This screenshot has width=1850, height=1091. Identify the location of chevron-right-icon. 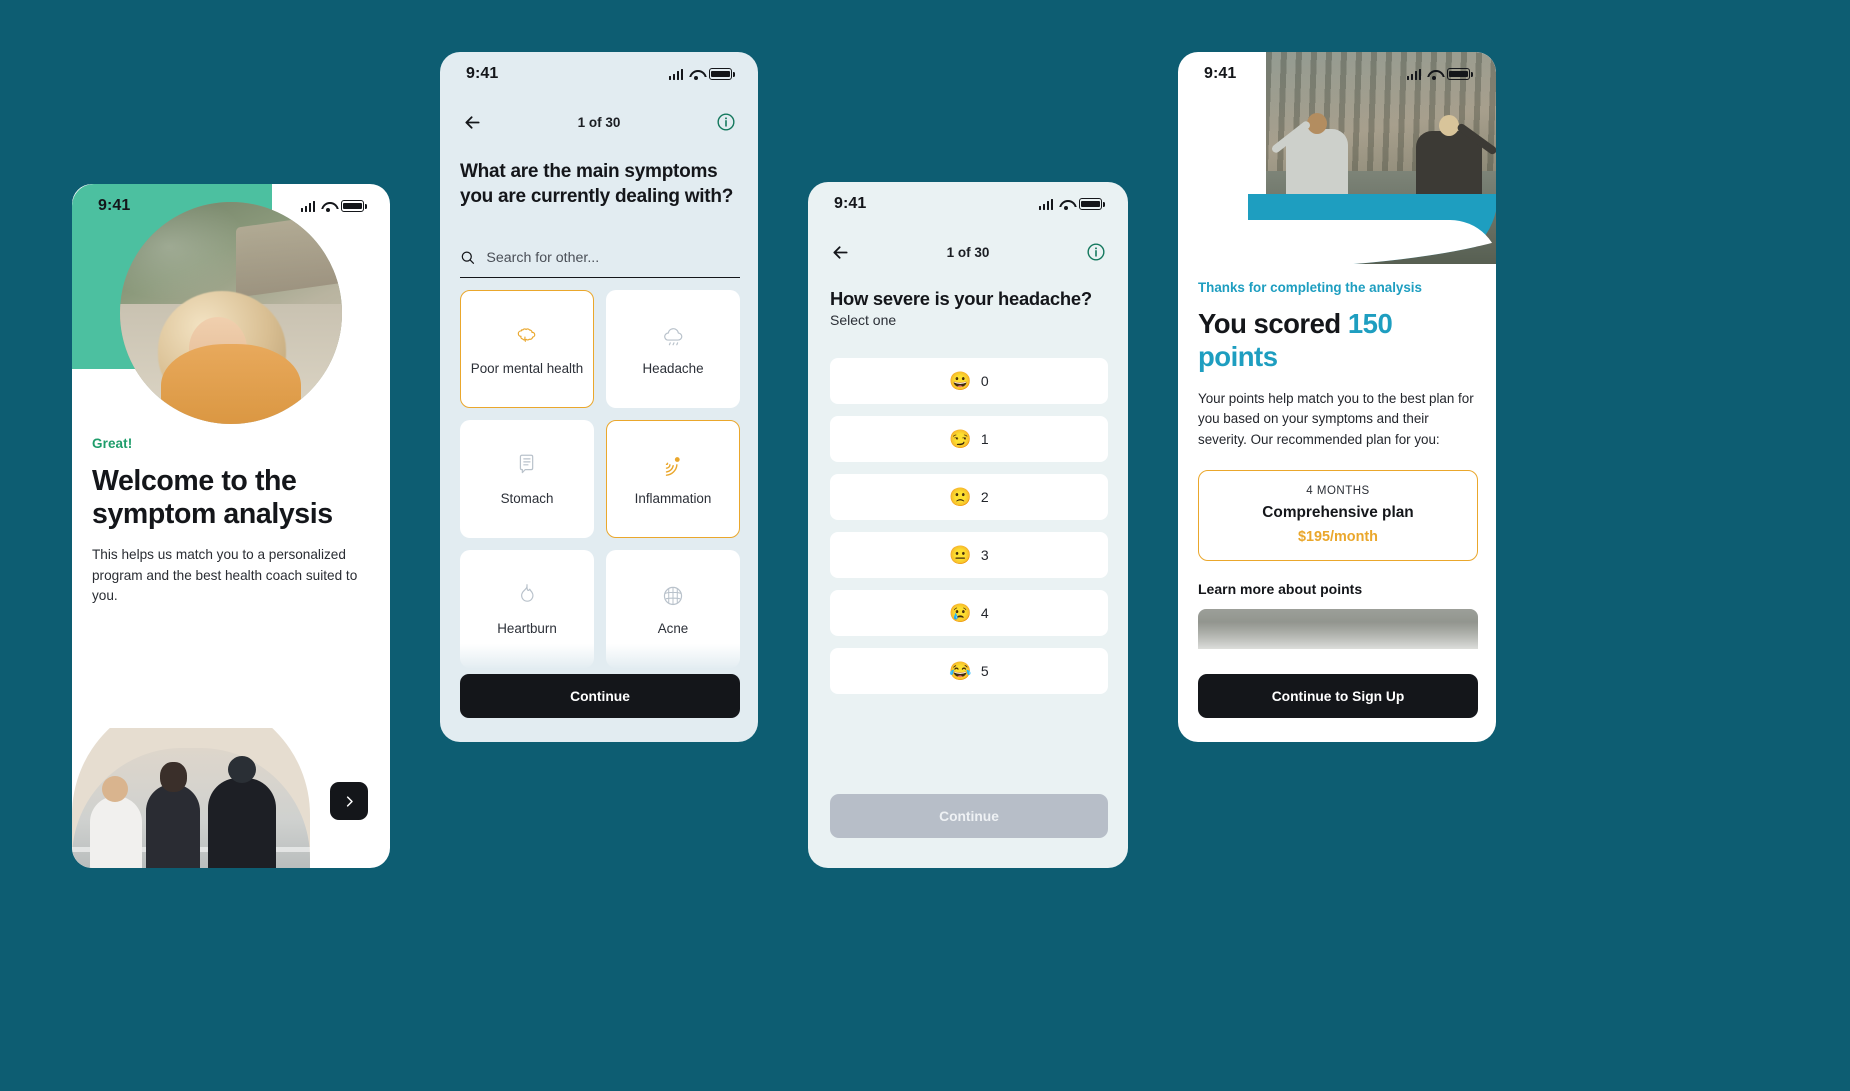
(349, 801).